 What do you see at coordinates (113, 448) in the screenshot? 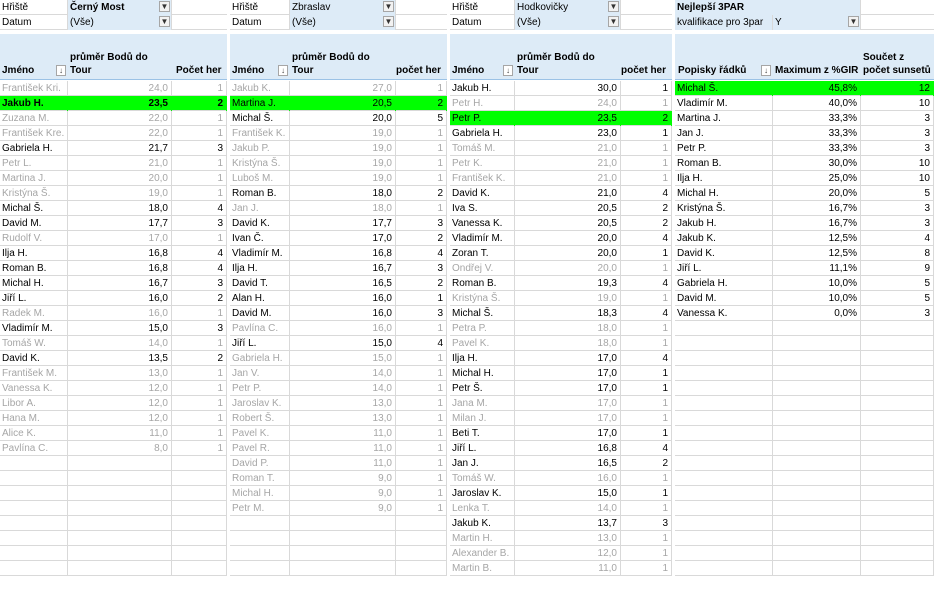
I see `table-row: Pavlína C. 8,0 1` at bounding box center [113, 448].